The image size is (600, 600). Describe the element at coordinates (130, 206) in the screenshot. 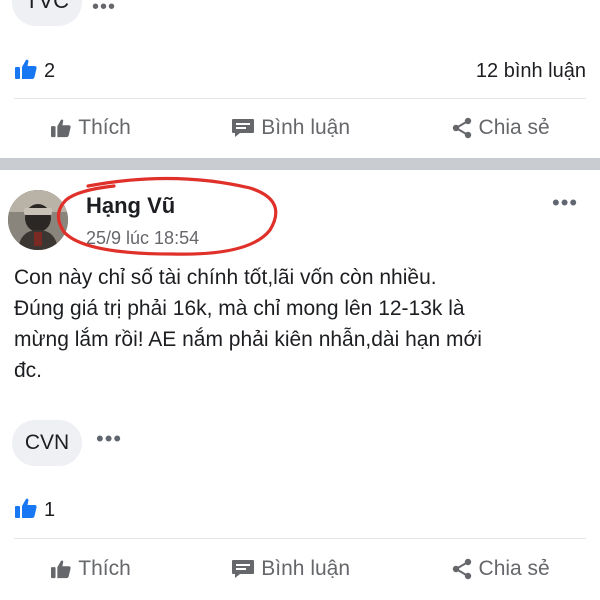

I see `author-name: Hạng Vũ` at that location.